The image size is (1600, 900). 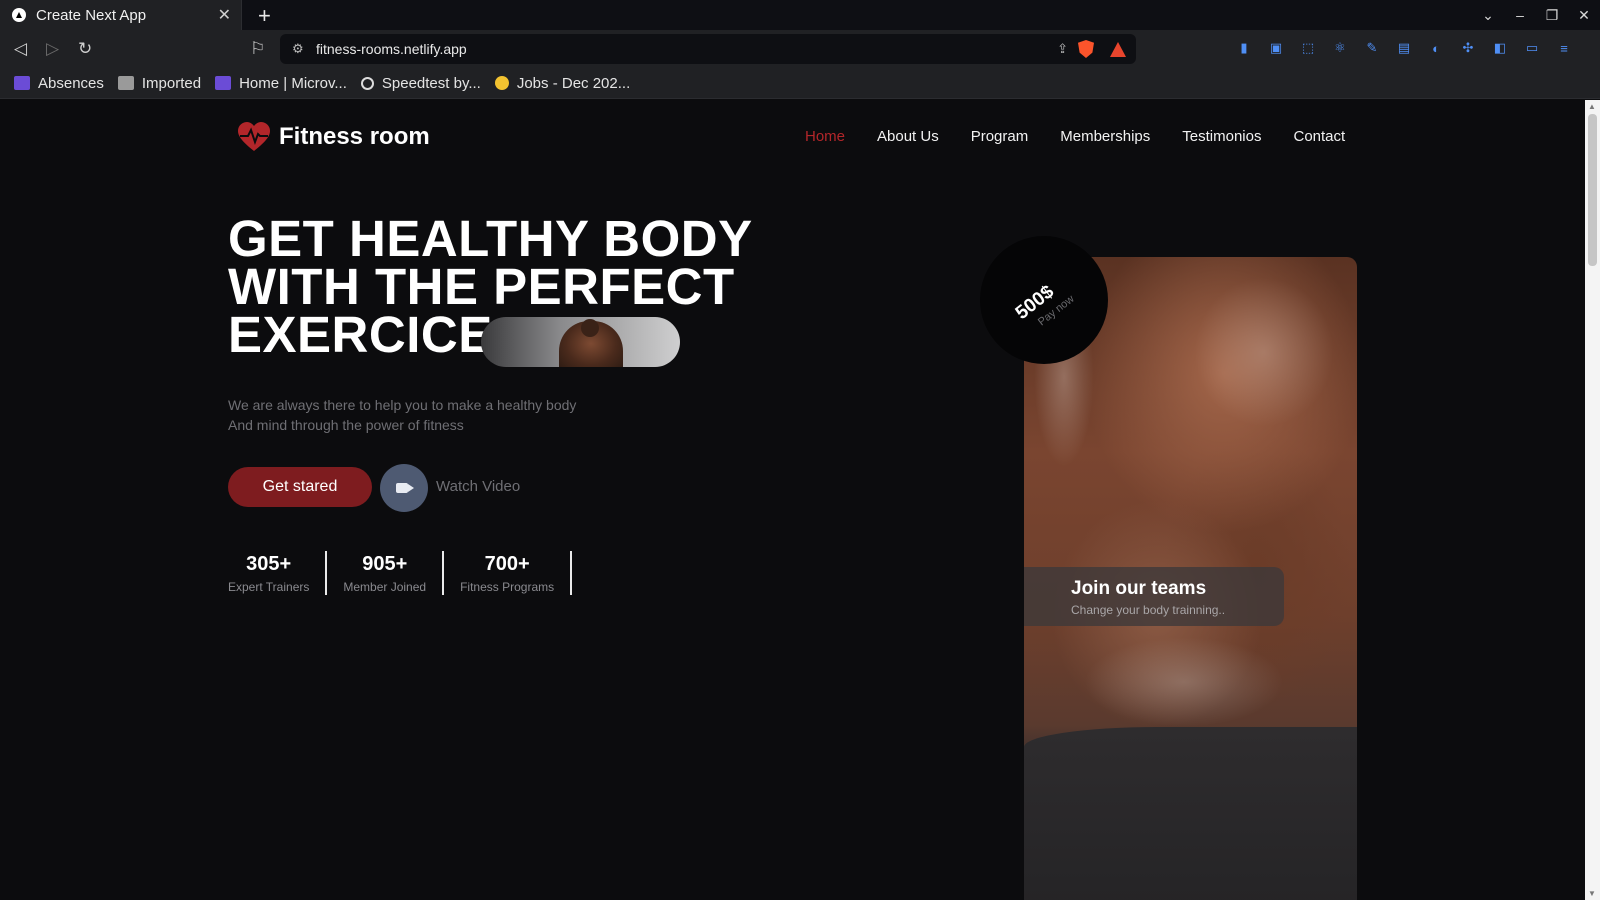 What do you see at coordinates (481, 286) in the screenshot?
I see `headline-line: WITH THE PERFECT` at bounding box center [481, 286].